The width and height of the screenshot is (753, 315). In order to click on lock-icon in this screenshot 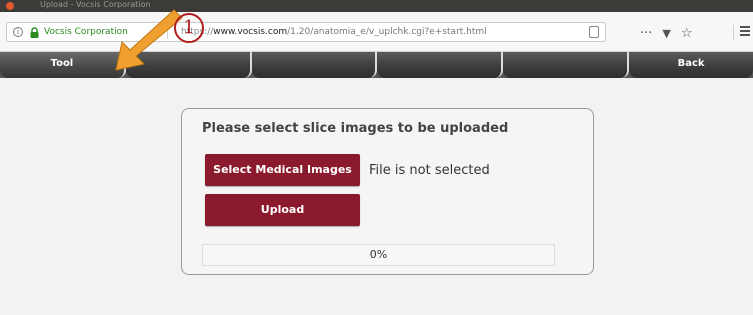, I will do `click(34, 32)`.